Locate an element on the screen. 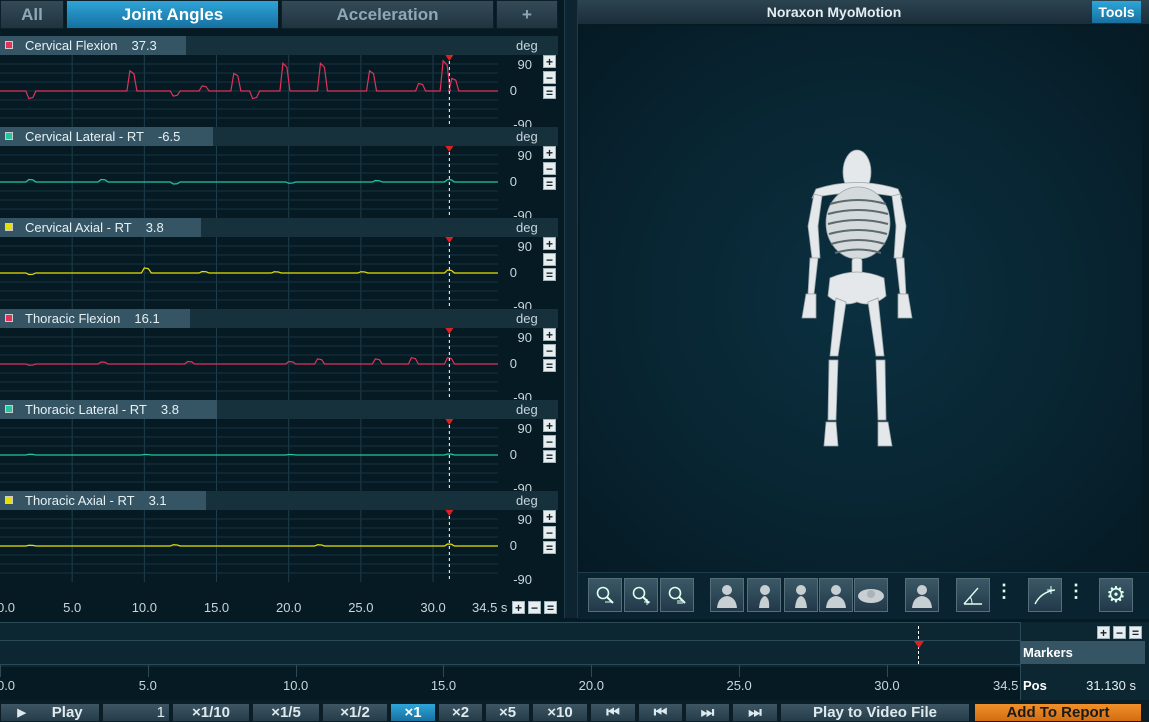 The image size is (1149, 722). play-to-video-button: Play to Video File is located at coordinates (875, 712).